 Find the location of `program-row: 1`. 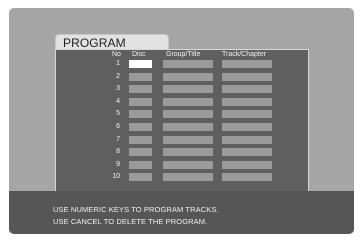

program-row: 1 is located at coordinates (181, 63).